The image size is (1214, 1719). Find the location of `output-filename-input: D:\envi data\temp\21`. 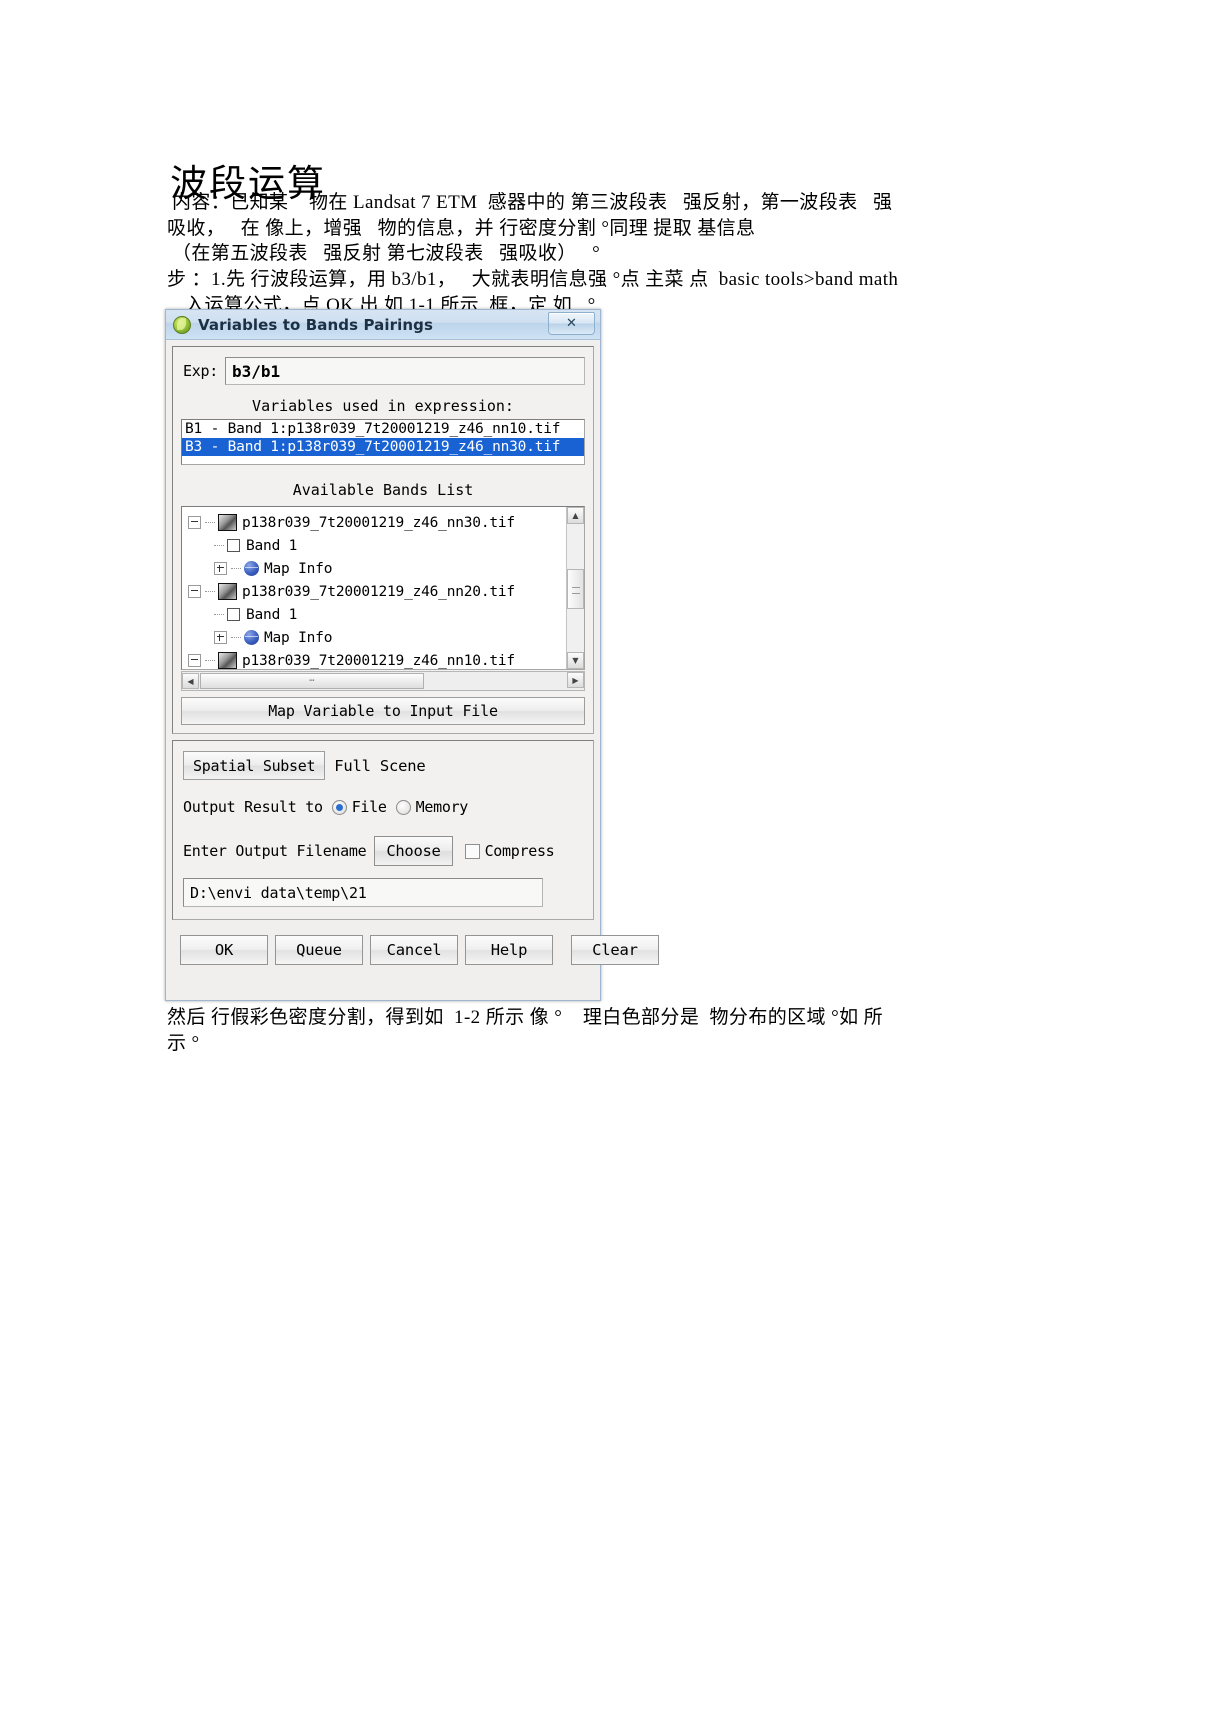

output-filename-input: D:\envi data\temp\21 is located at coordinates (363, 892).